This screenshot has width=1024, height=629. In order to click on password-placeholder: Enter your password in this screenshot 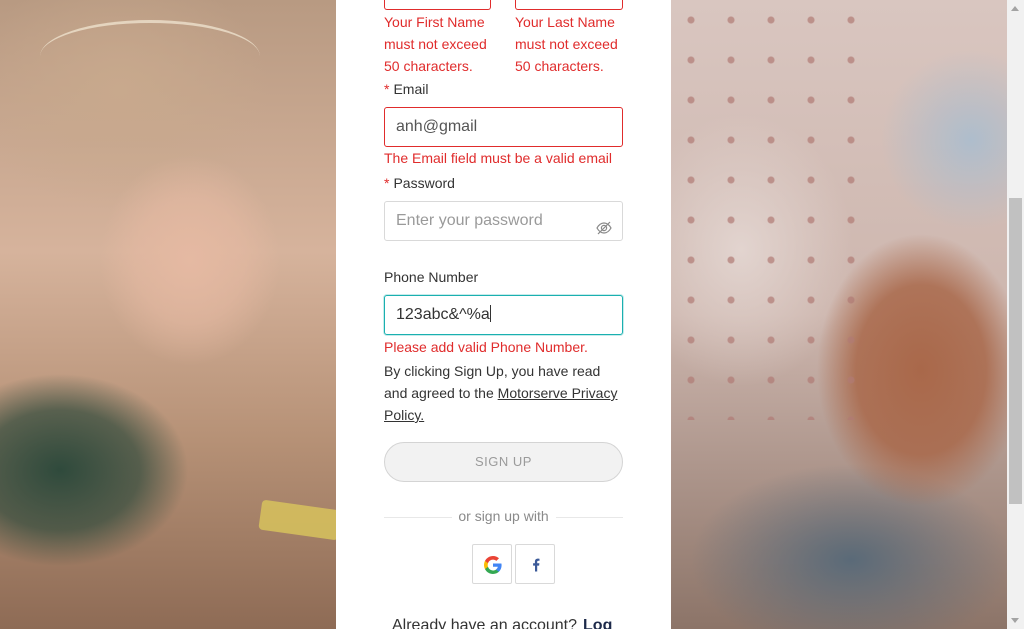, I will do `click(469, 220)`.